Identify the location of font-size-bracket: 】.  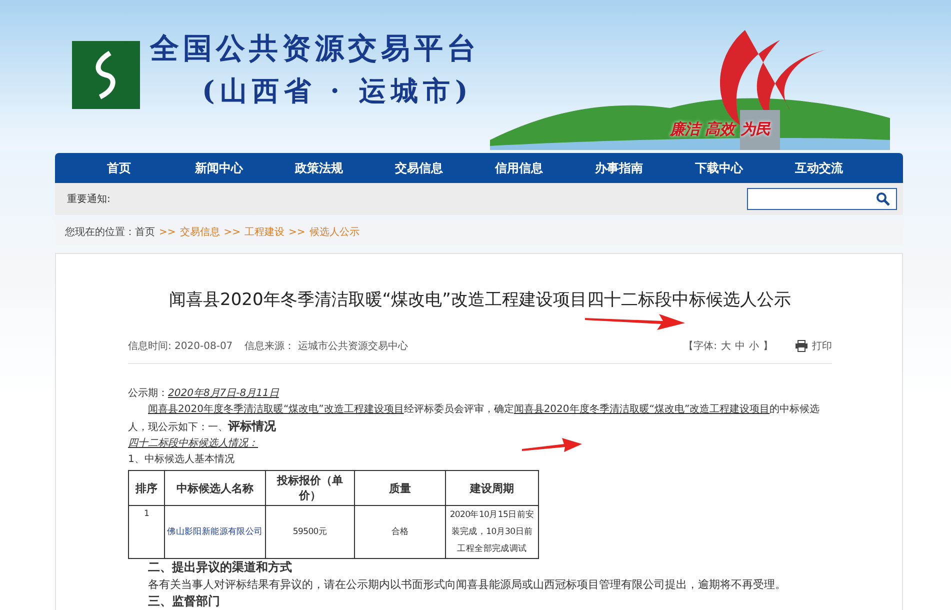
(768, 346).